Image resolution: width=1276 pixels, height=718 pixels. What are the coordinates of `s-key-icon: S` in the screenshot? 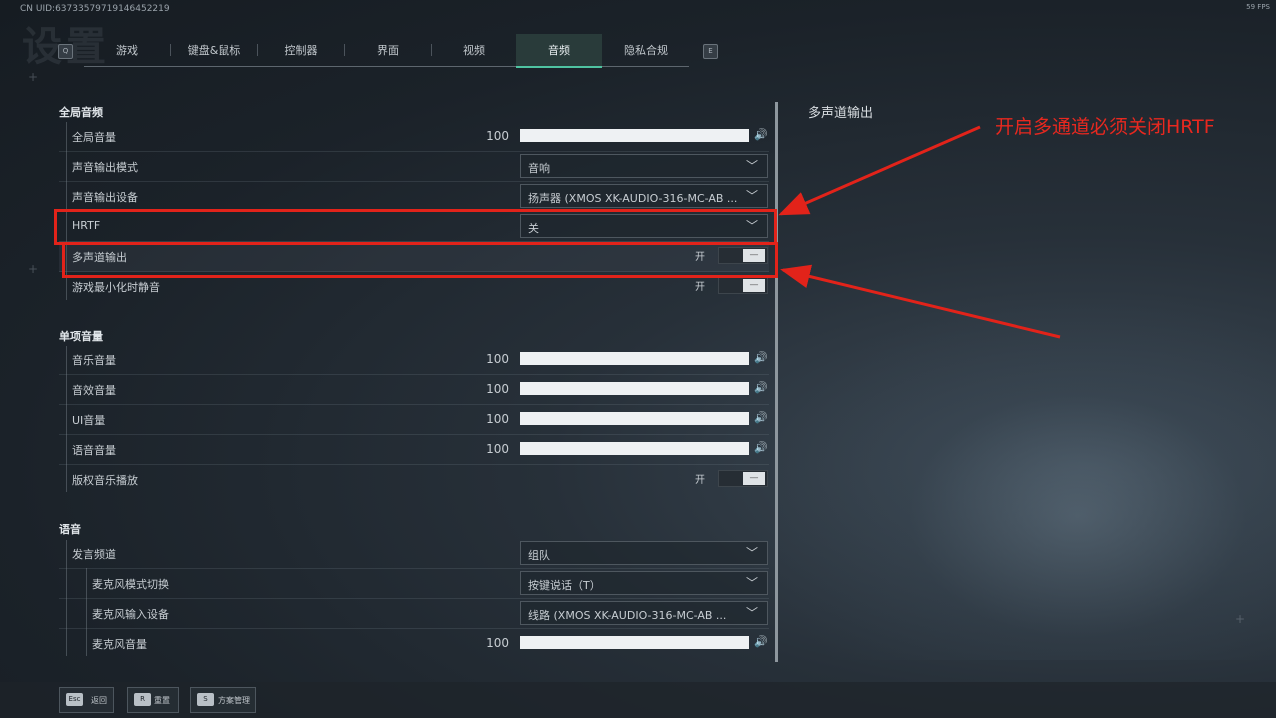 It's located at (205, 699).